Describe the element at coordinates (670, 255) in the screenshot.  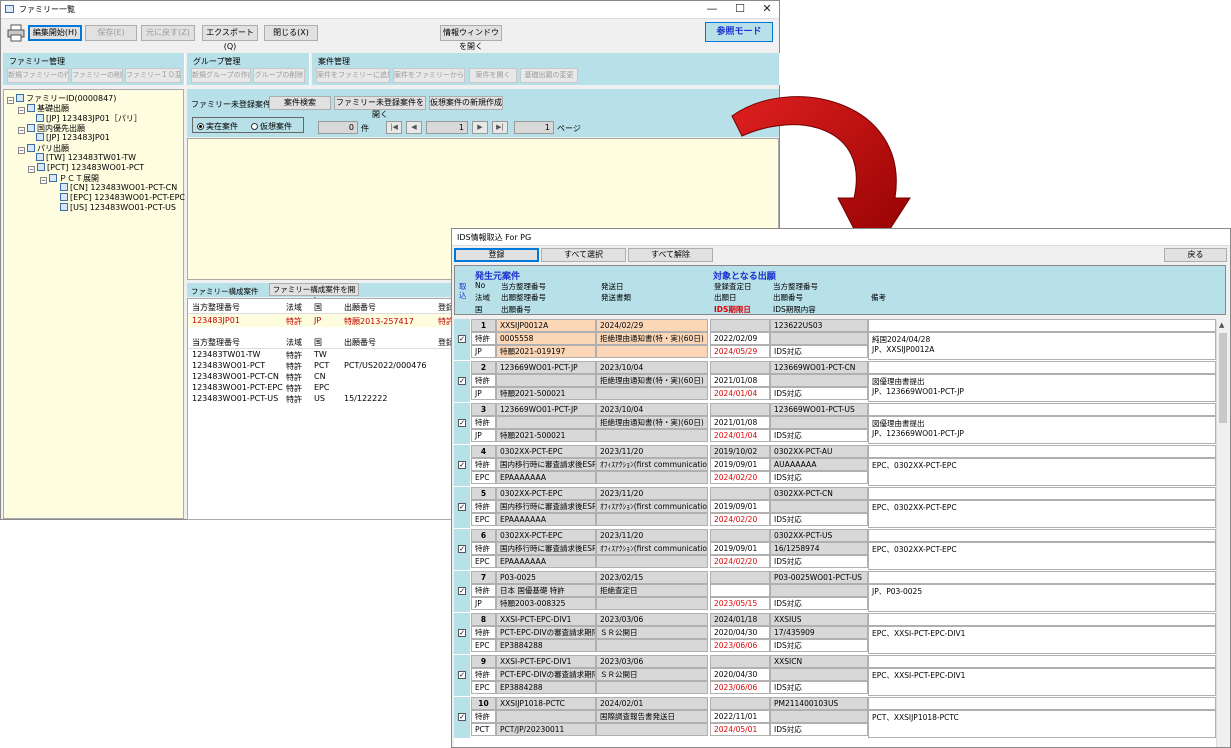
I see `deselect-all-button: すべて解除` at that location.